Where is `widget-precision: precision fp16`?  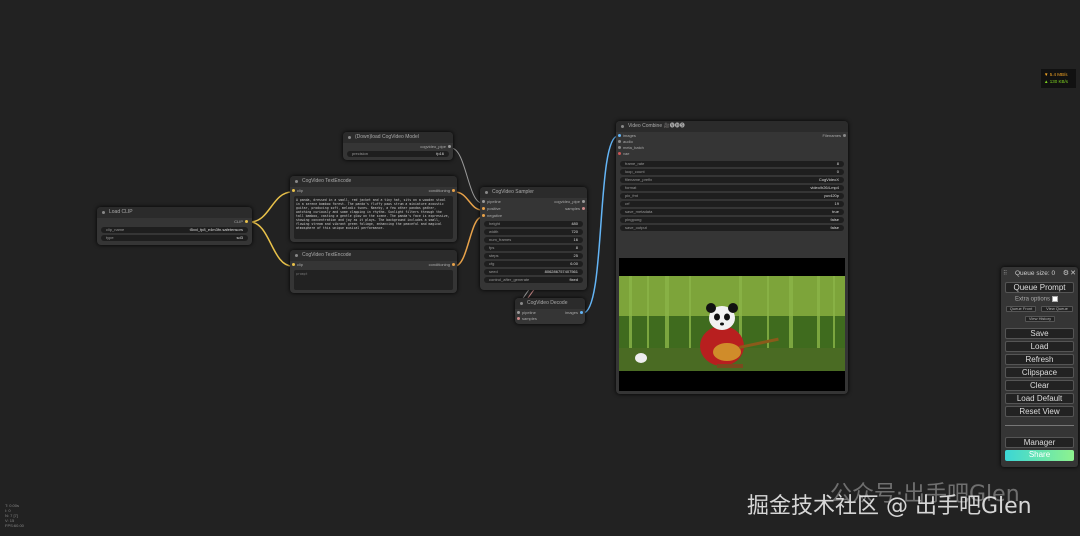 widget-precision: precision fp16 is located at coordinates (398, 154).